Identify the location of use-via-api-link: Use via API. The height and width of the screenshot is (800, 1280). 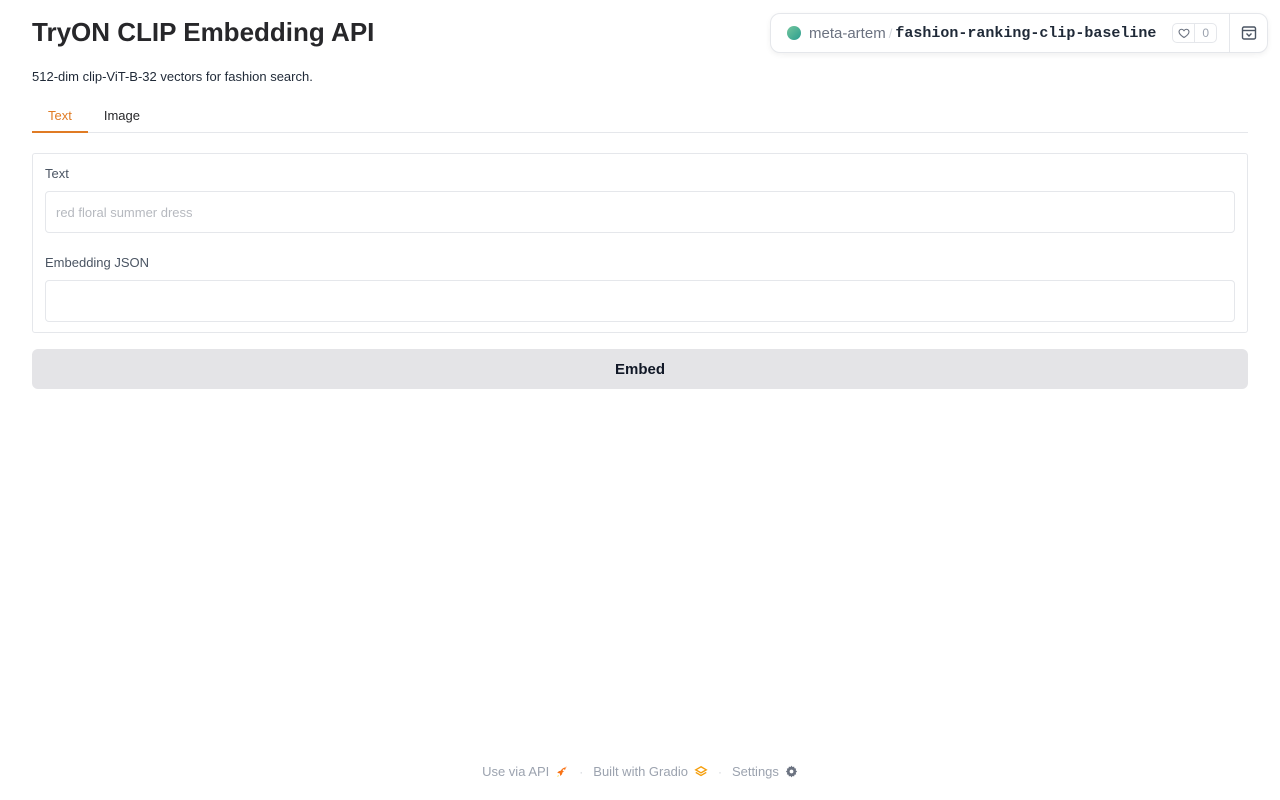
(525, 771).